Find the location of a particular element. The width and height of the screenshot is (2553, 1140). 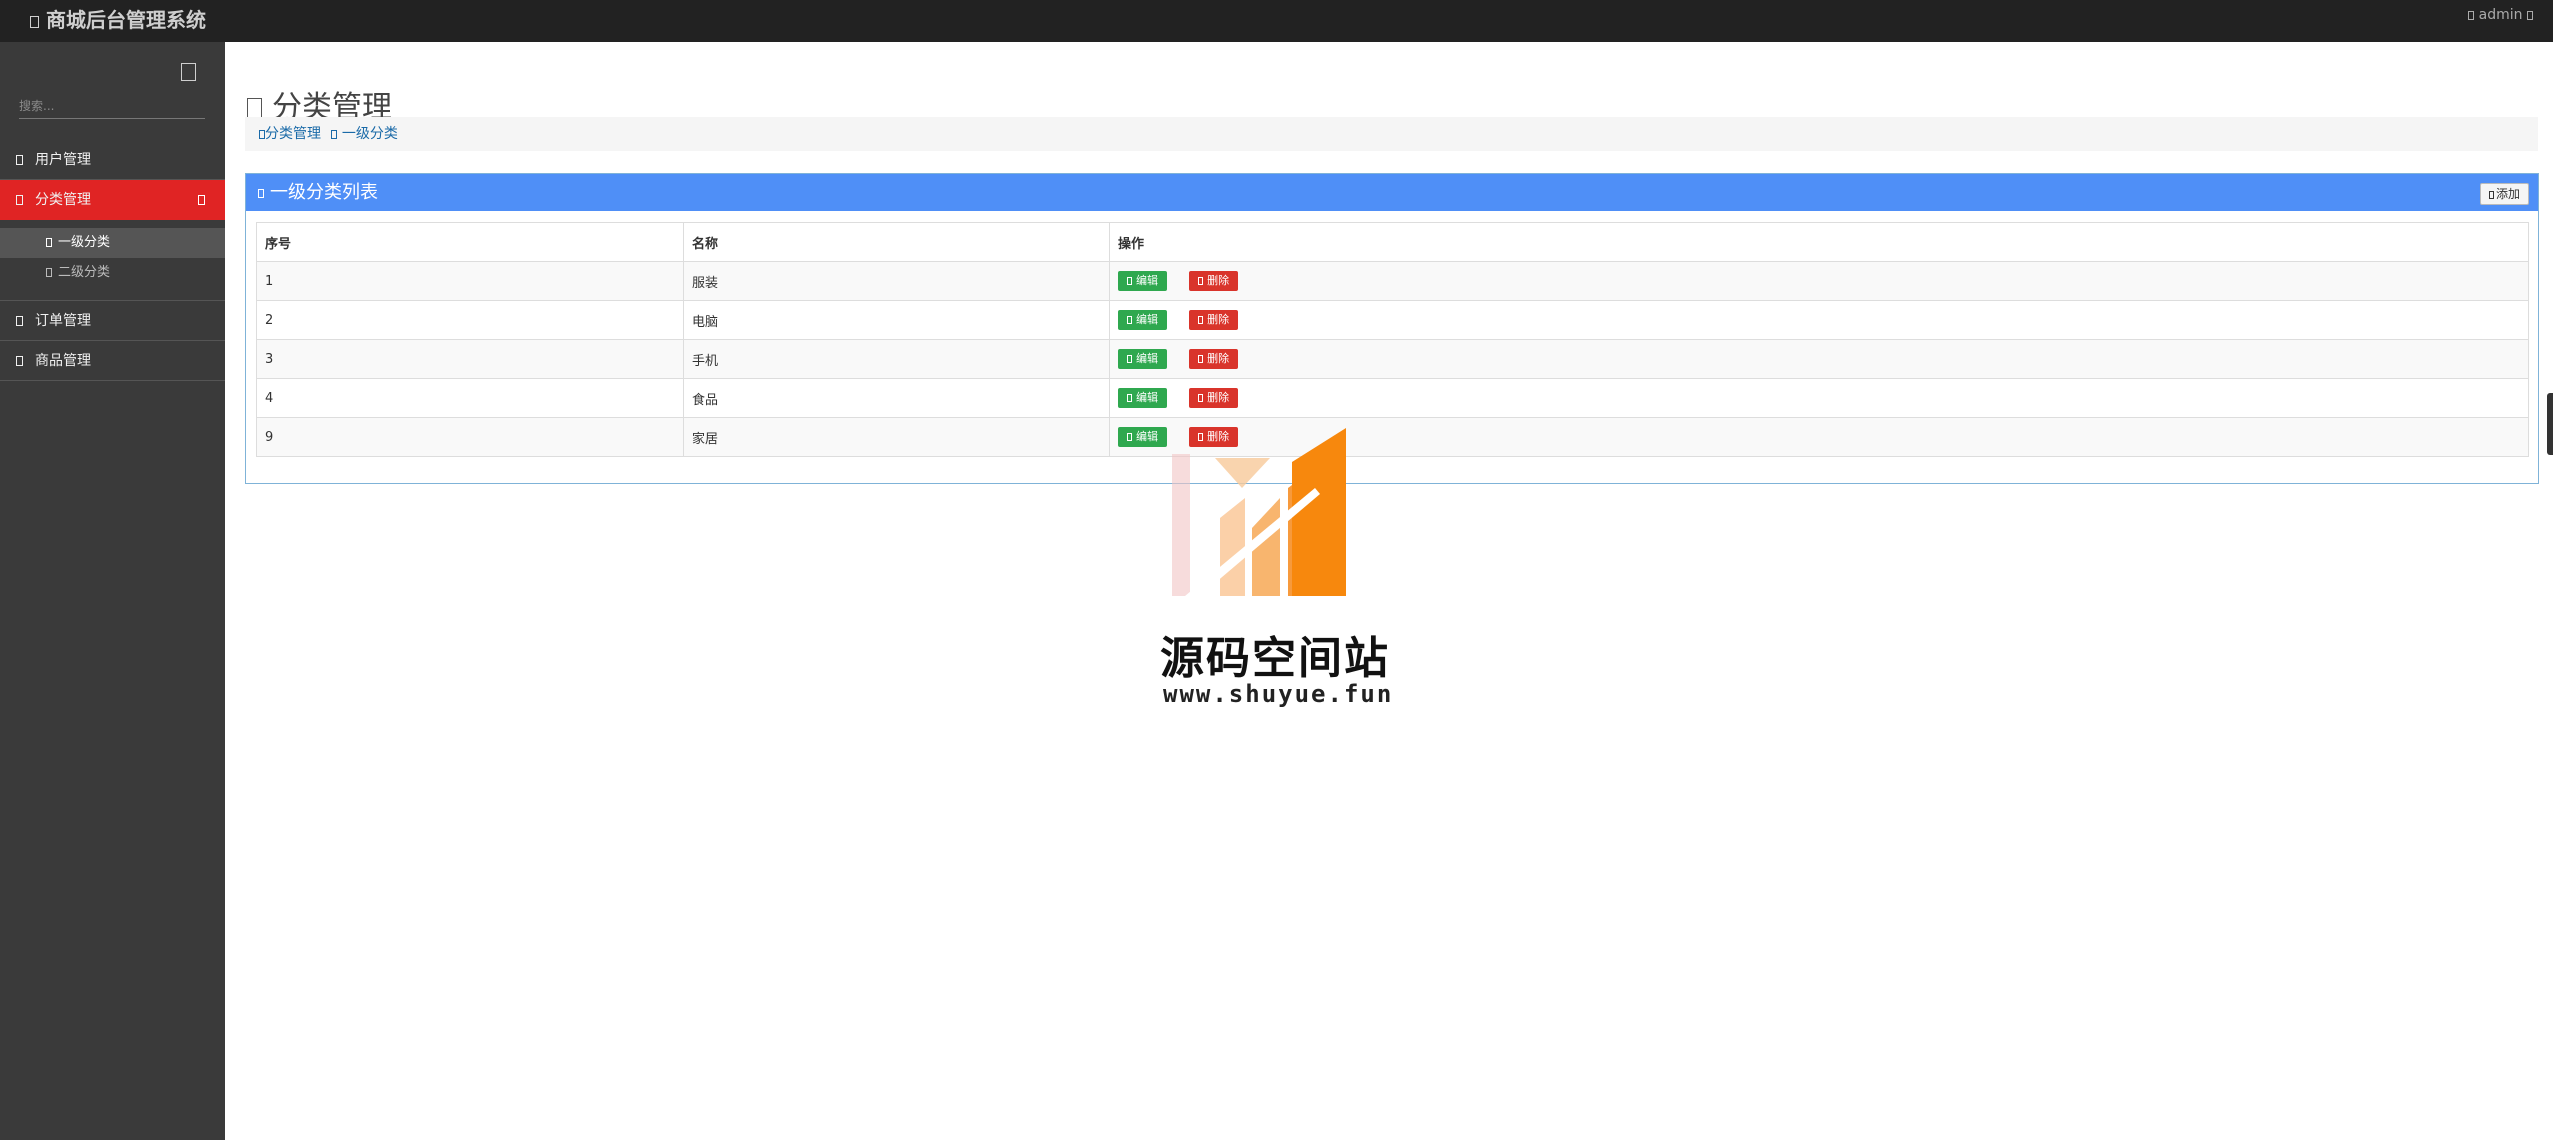

sidebar-subitem-label: 二级分类 is located at coordinates (84, 272).